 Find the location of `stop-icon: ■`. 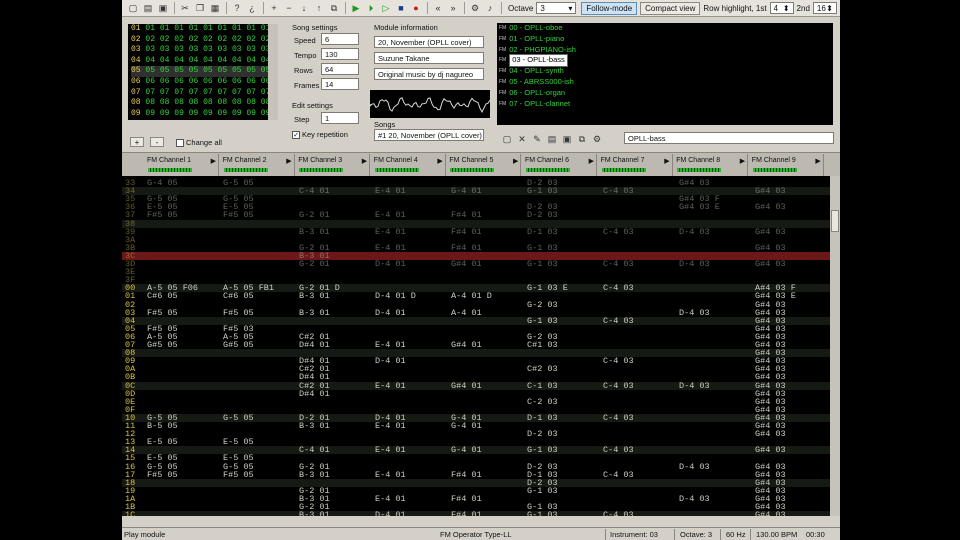

stop-icon: ■ is located at coordinates (401, 8).